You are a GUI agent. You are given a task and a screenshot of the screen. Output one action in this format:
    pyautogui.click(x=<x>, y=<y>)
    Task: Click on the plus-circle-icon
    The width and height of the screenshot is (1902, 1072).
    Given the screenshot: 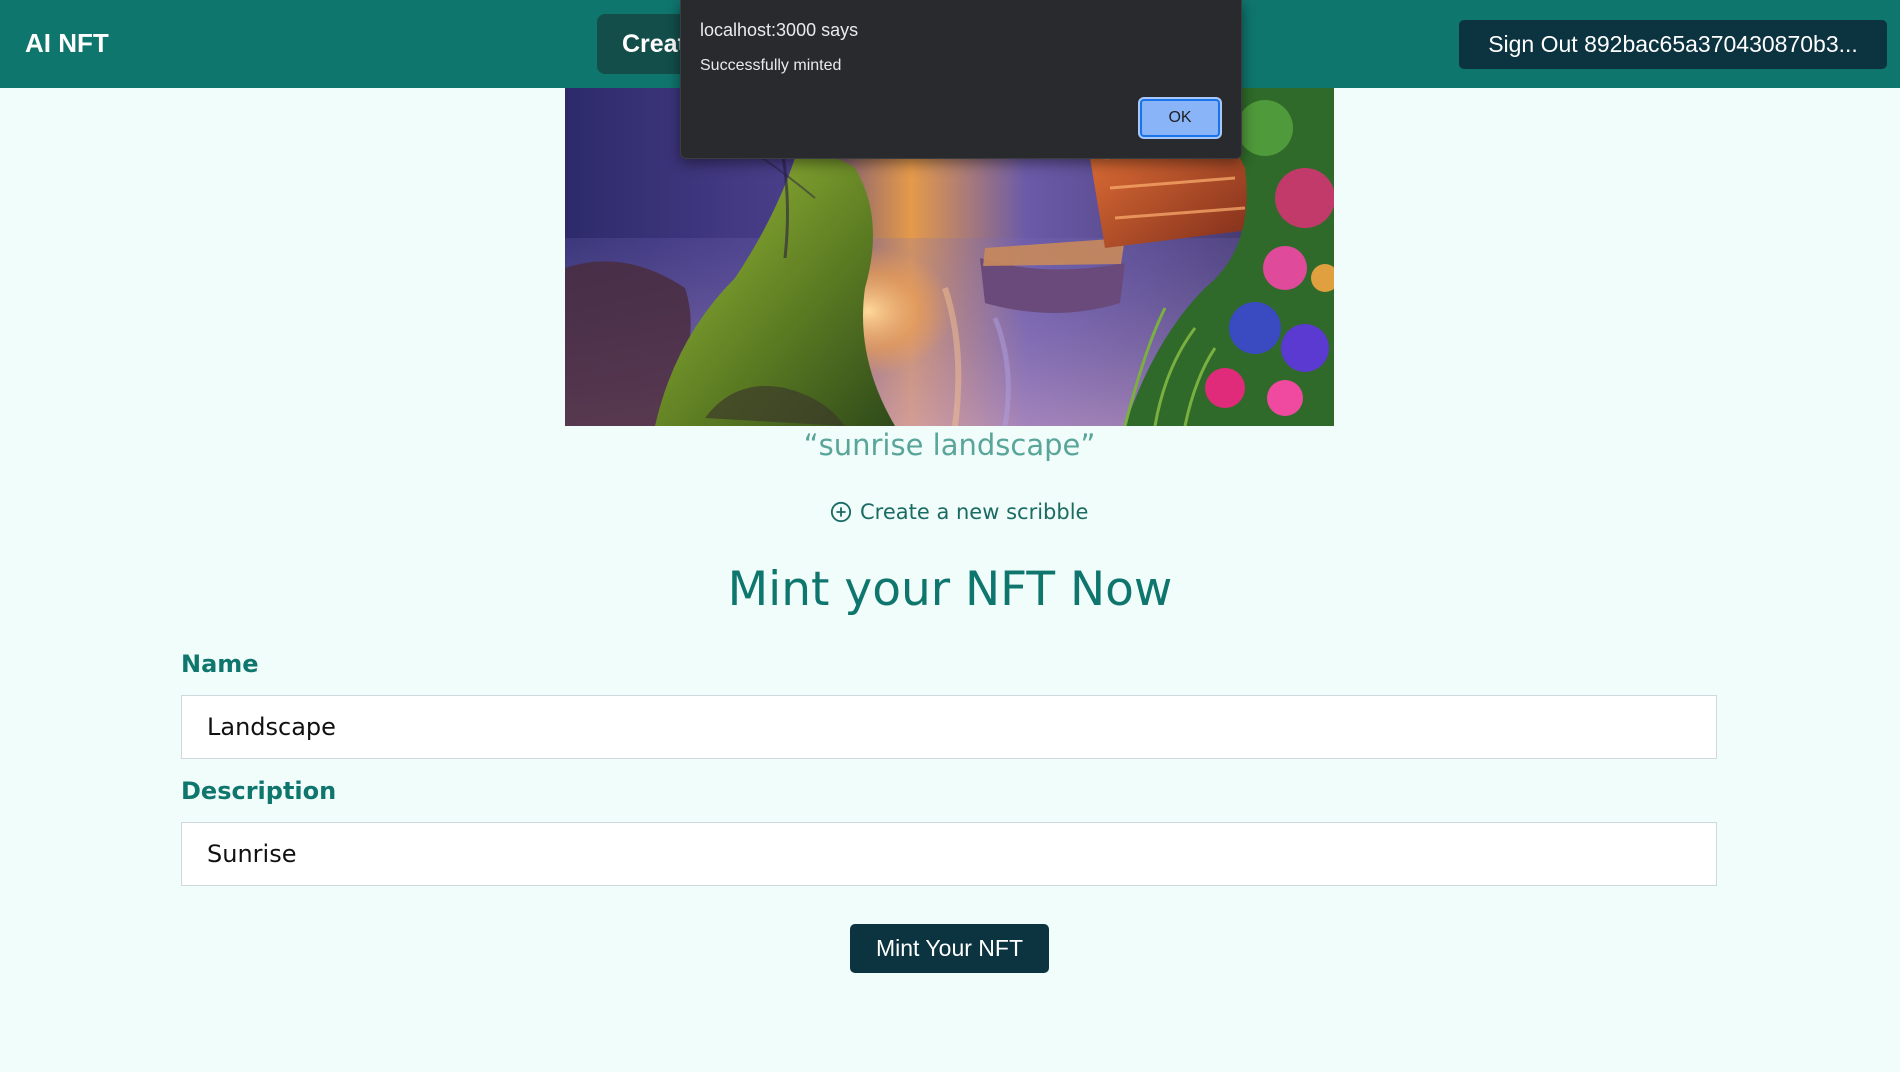 What is the action you would take?
    pyautogui.click(x=841, y=512)
    